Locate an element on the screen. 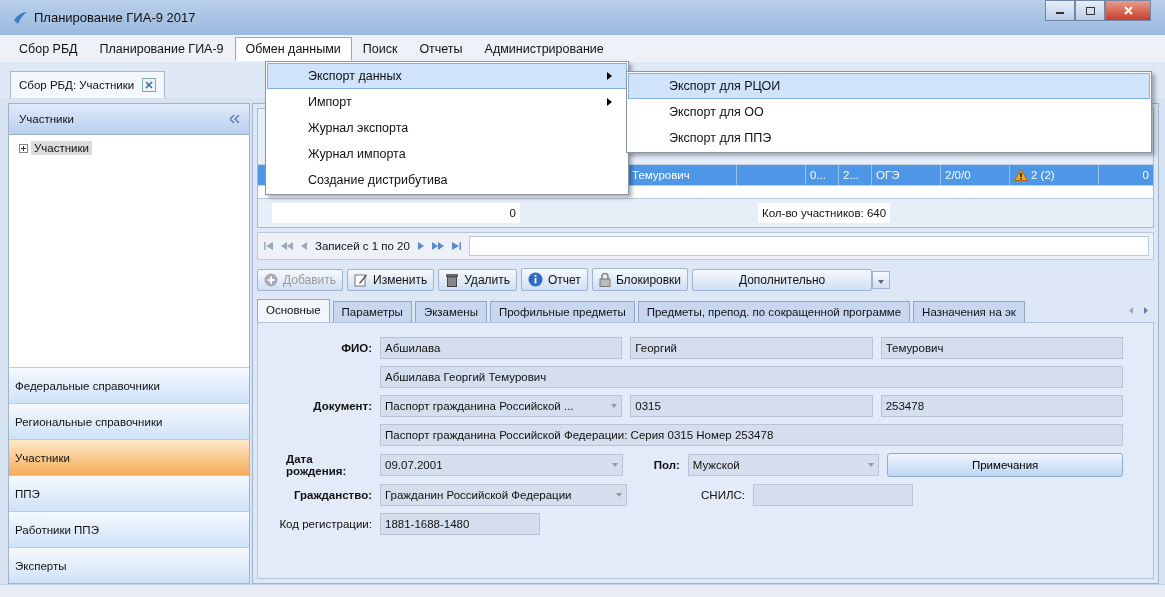 This screenshot has height=597, width=1165. dropdown-field: Мужской is located at coordinates (783, 465).